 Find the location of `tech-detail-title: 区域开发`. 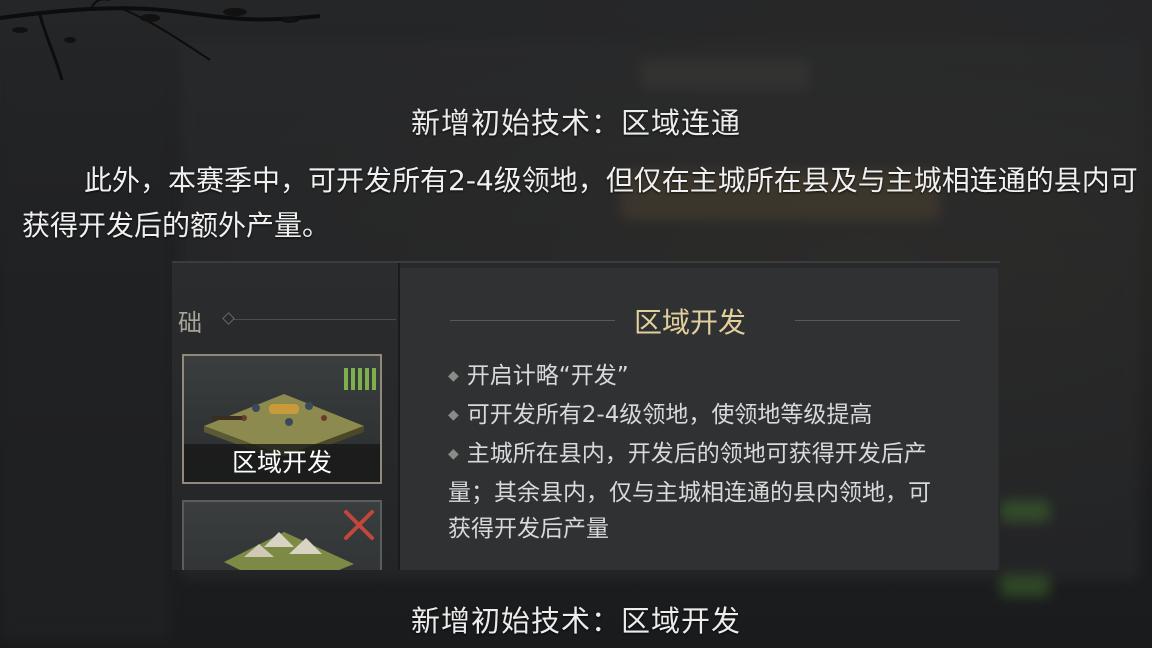

tech-detail-title: 区域开发 is located at coordinates (689, 322).